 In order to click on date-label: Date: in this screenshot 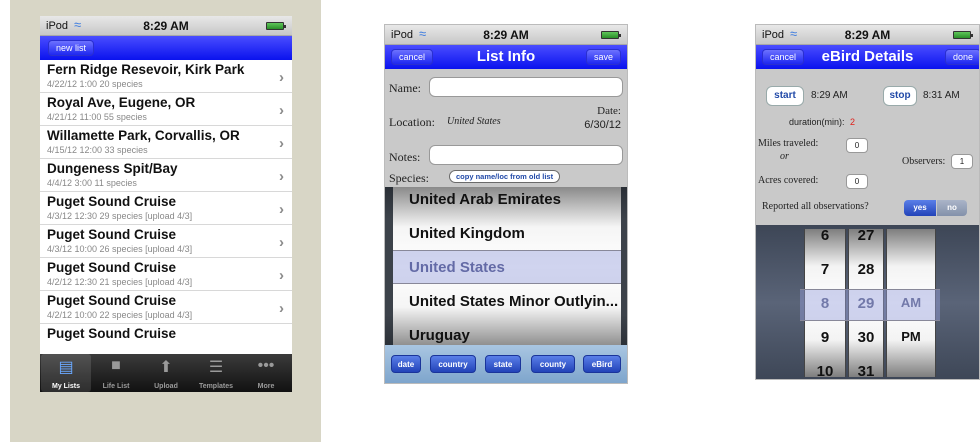, I will do `click(609, 111)`.